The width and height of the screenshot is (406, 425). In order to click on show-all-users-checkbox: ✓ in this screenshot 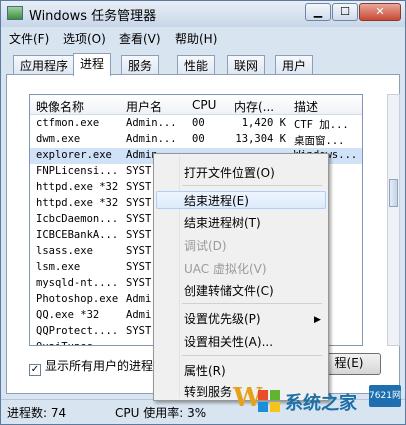, I will do `click(35, 370)`.